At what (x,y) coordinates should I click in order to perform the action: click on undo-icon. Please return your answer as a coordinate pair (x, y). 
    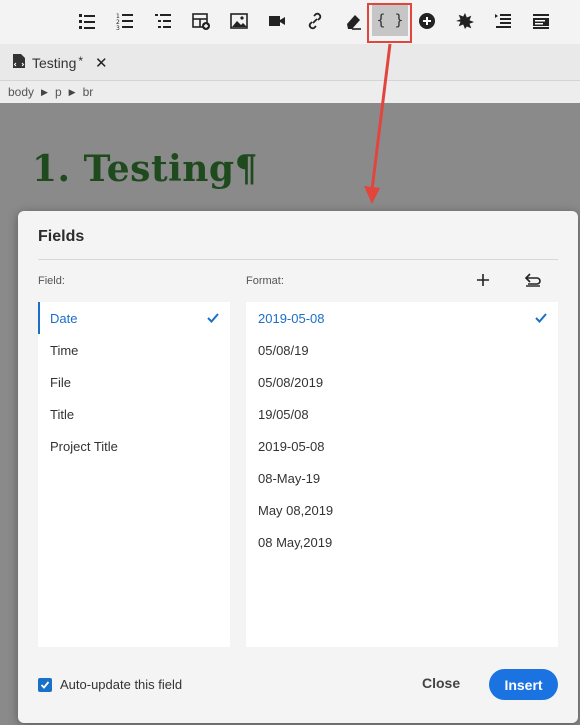
    Looking at the image, I should click on (532, 280).